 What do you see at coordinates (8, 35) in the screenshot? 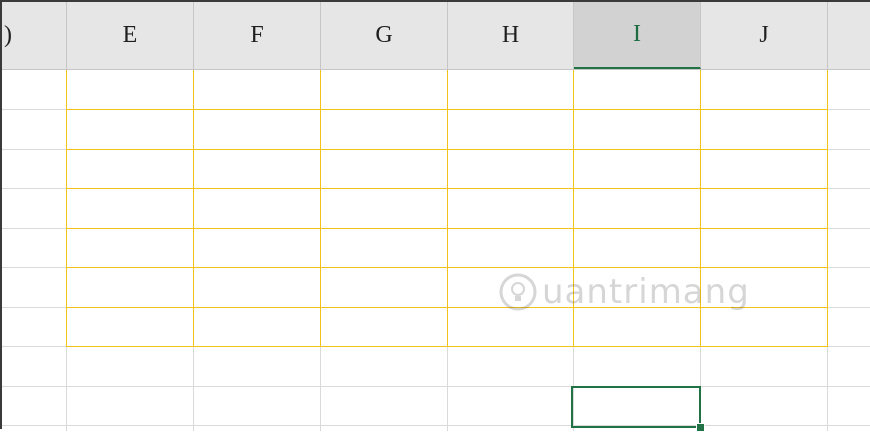
I see `column-label: )` at bounding box center [8, 35].